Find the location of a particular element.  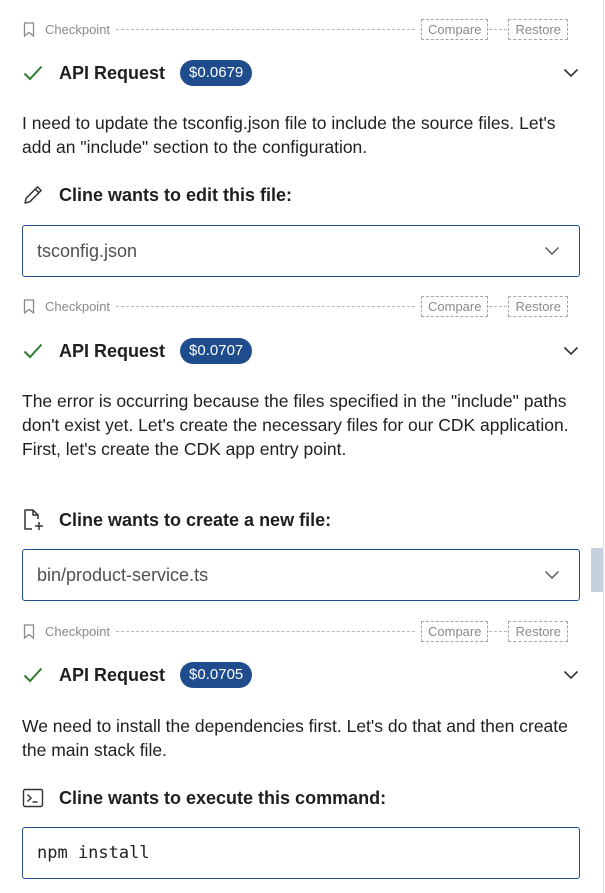

command-box: npm install is located at coordinates (301, 853).